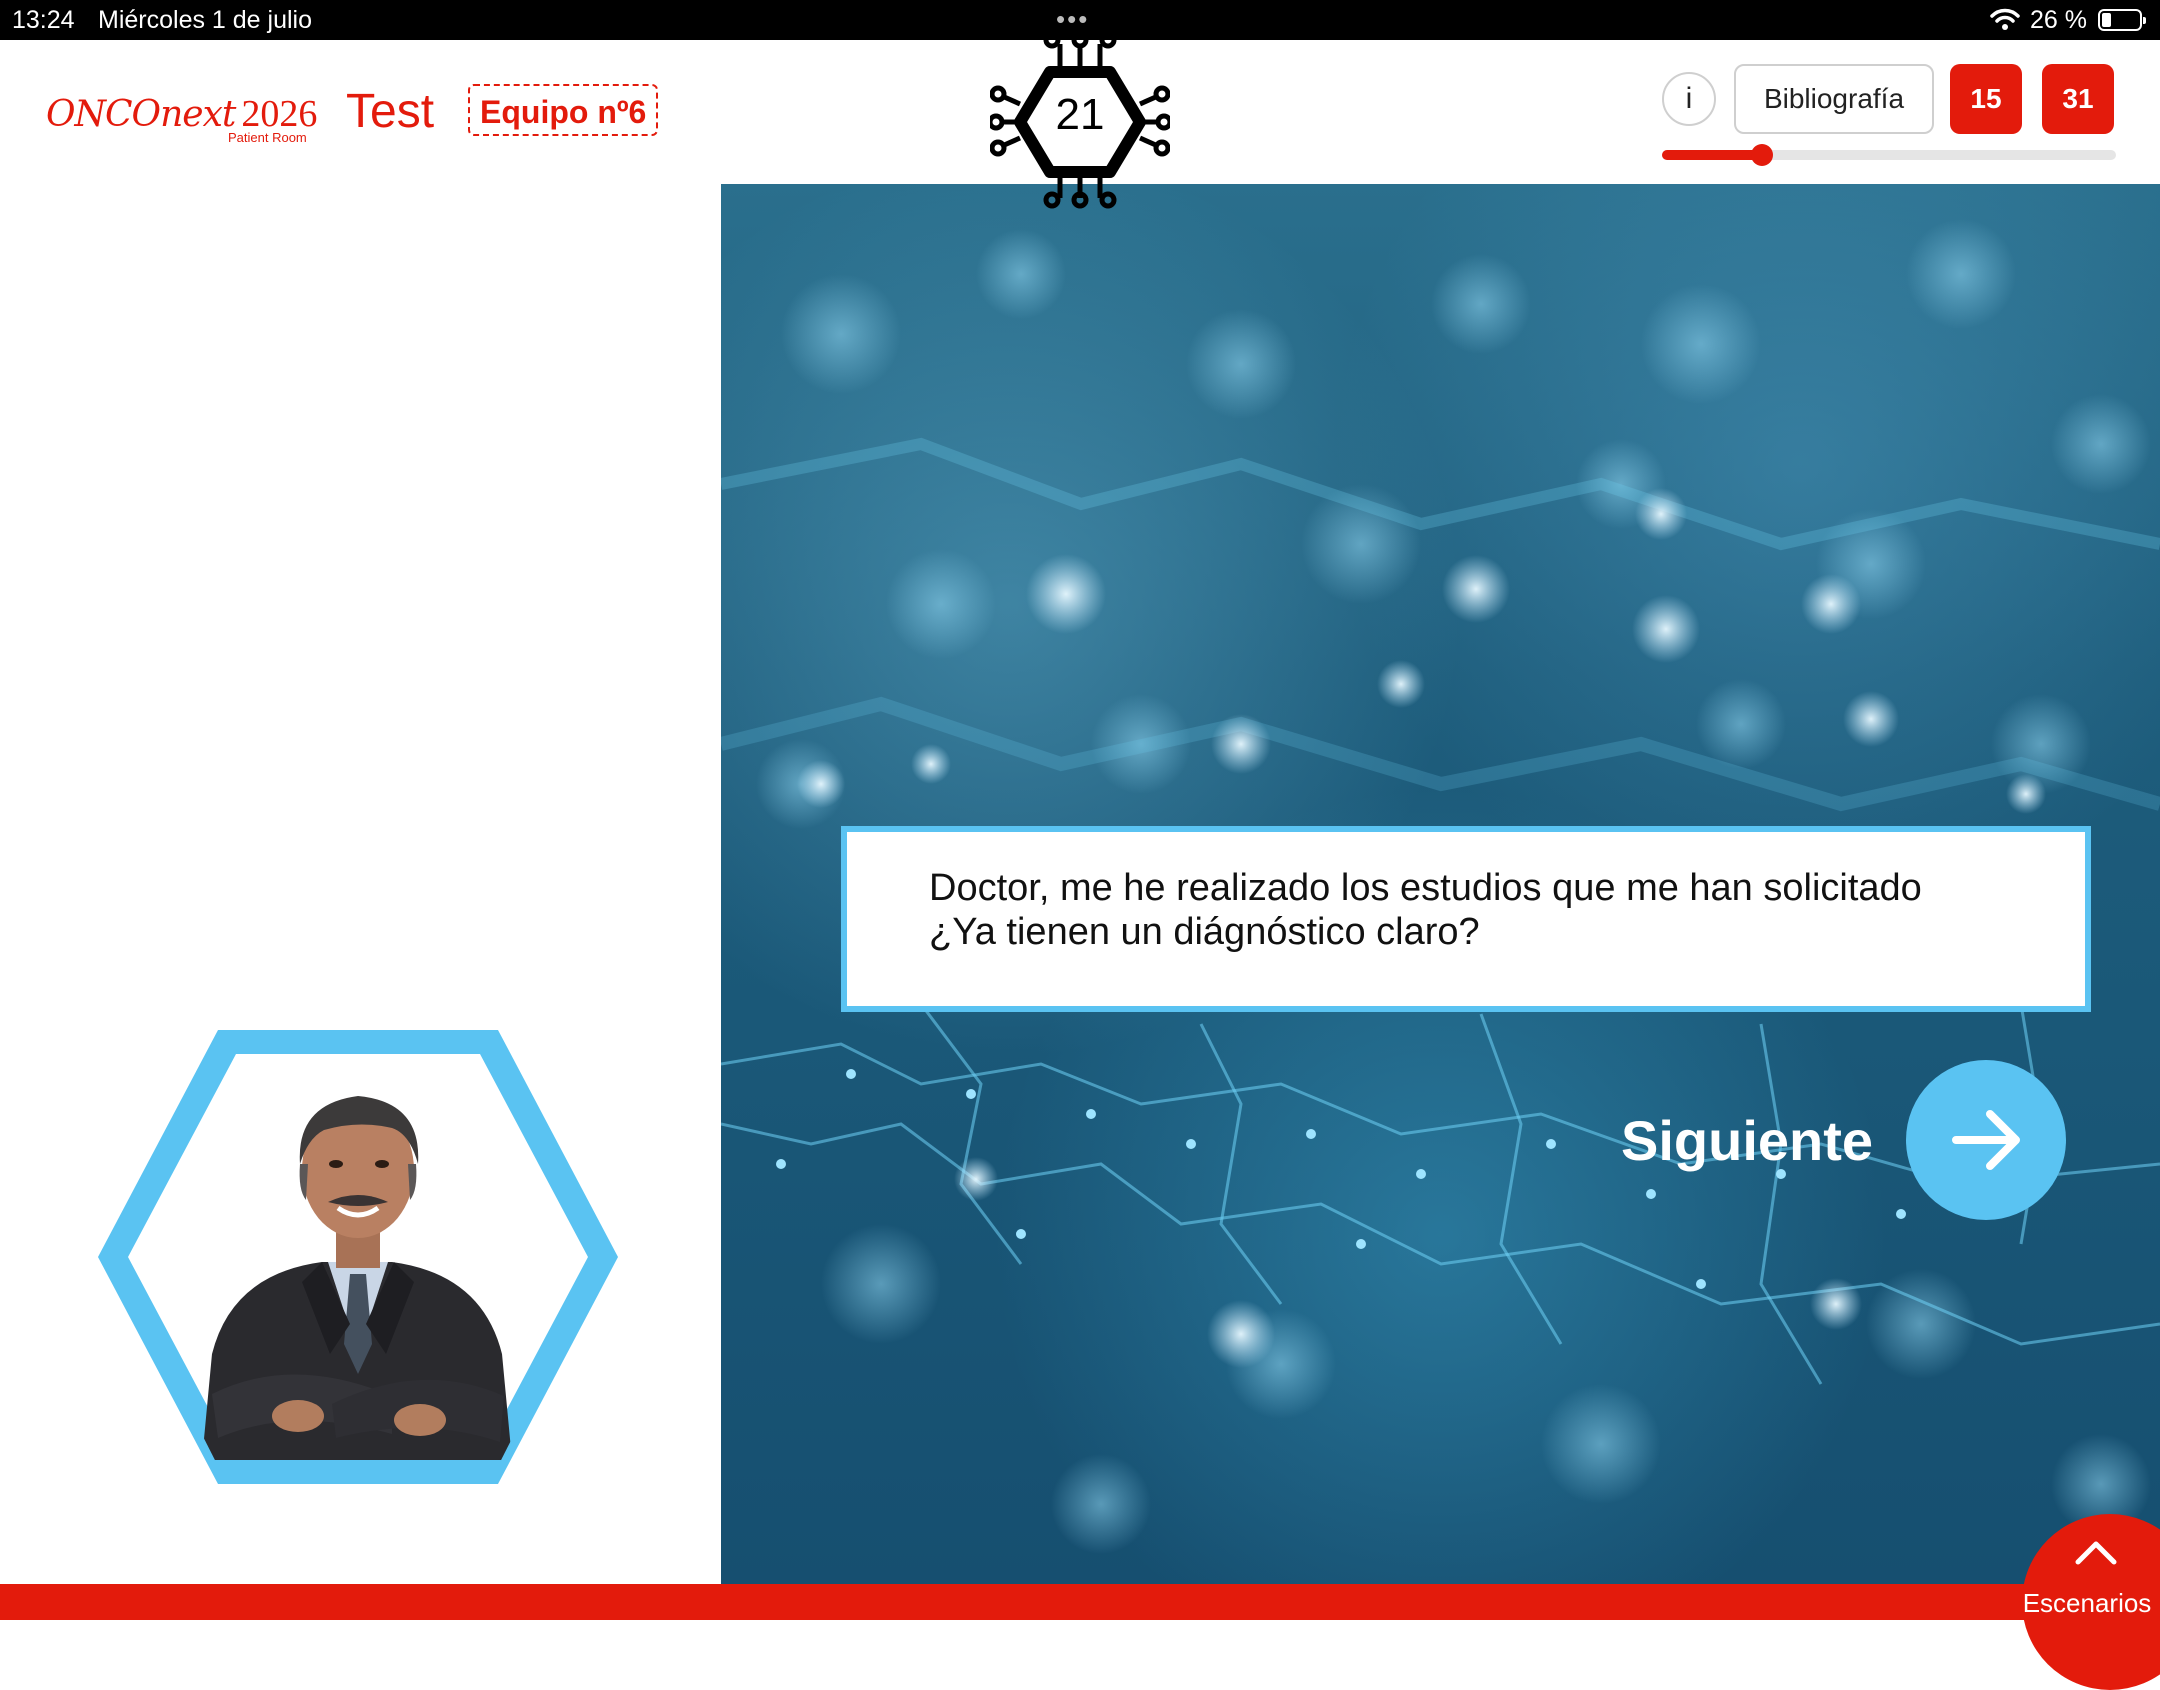 This screenshot has height=1690, width=2160. I want to click on step-number: 21, so click(1080, 114).